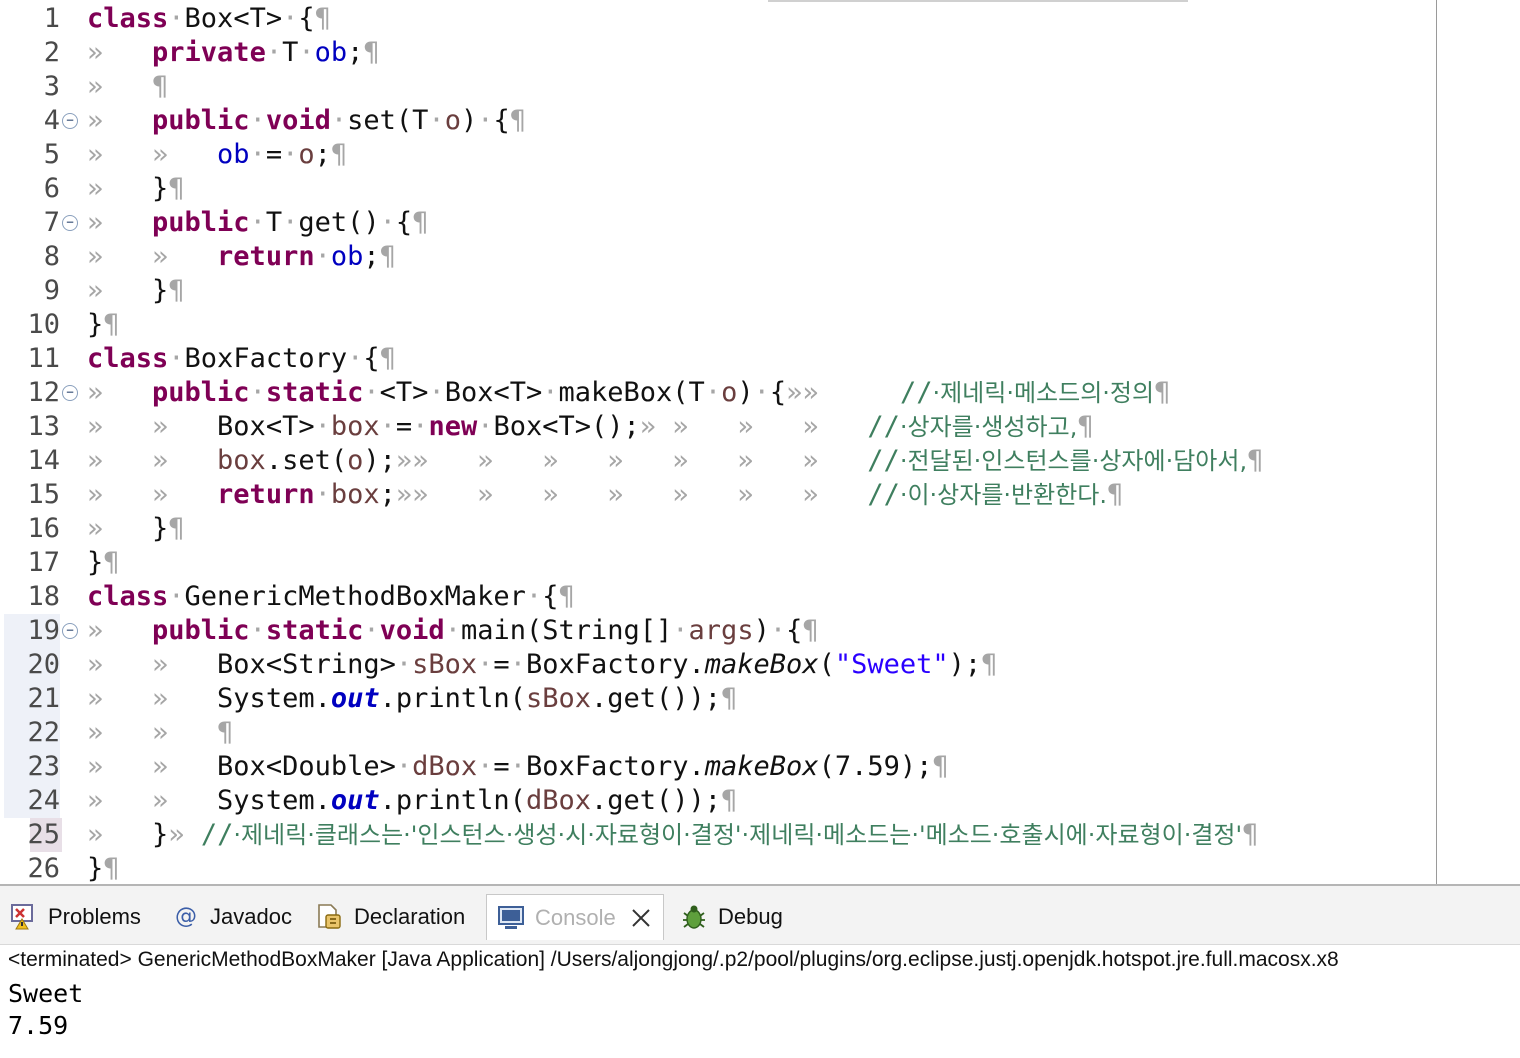 The image size is (1520, 1058). What do you see at coordinates (38, 1025) in the screenshot?
I see `console-output-line: 7.59` at bounding box center [38, 1025].